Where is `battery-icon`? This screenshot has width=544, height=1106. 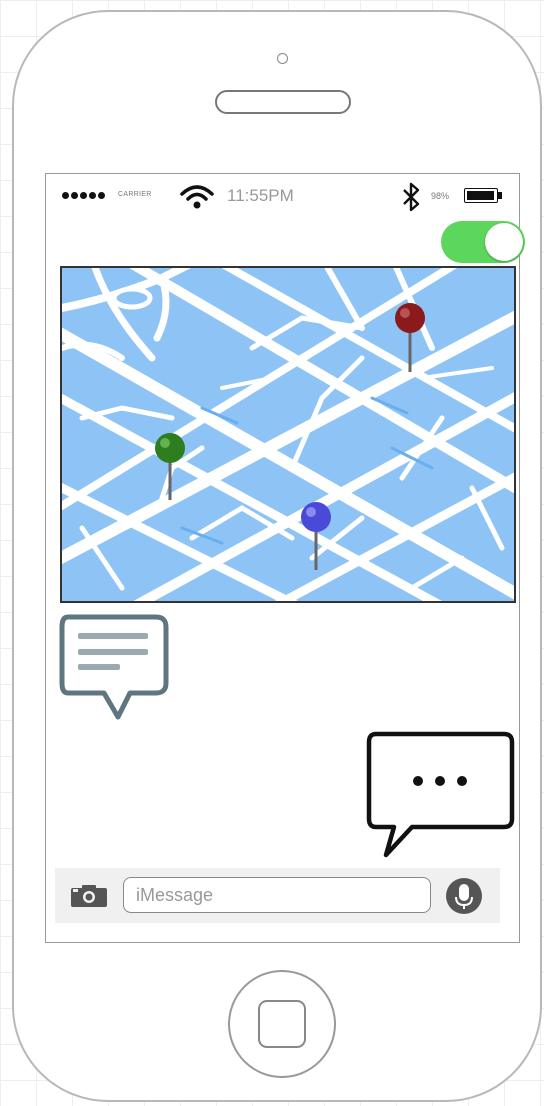
battery-icon is located at coordinates (484, 196).